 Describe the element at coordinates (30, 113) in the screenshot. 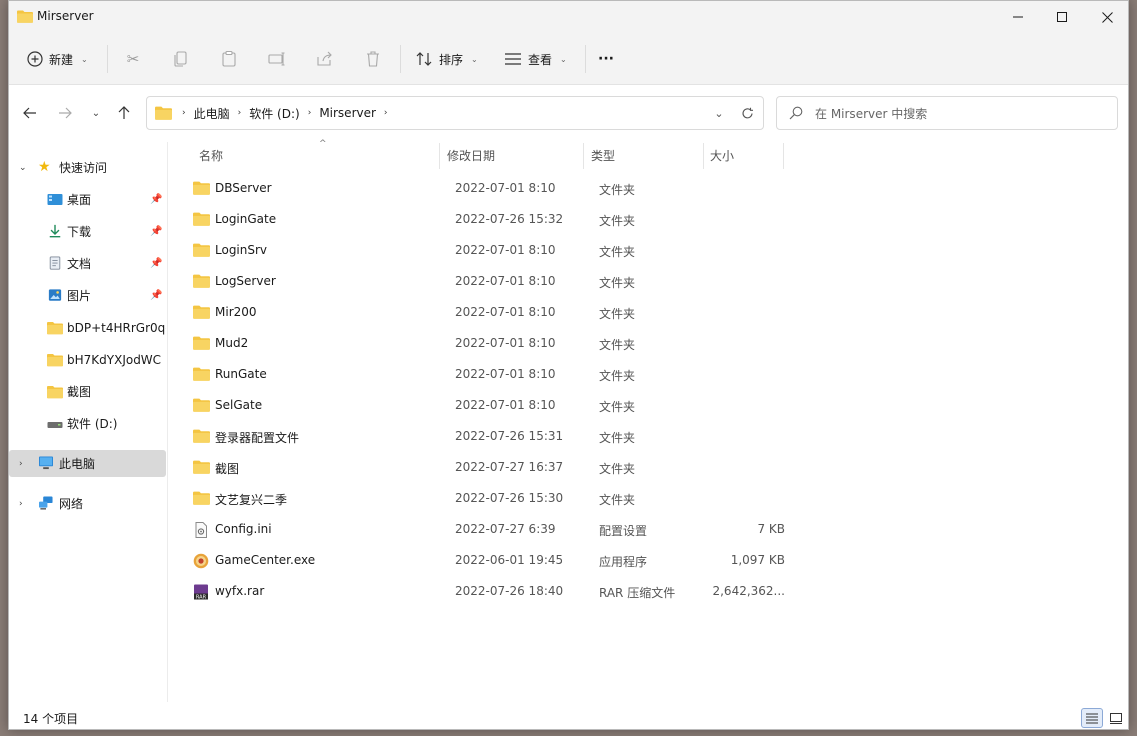

I see `back-button` at that location.